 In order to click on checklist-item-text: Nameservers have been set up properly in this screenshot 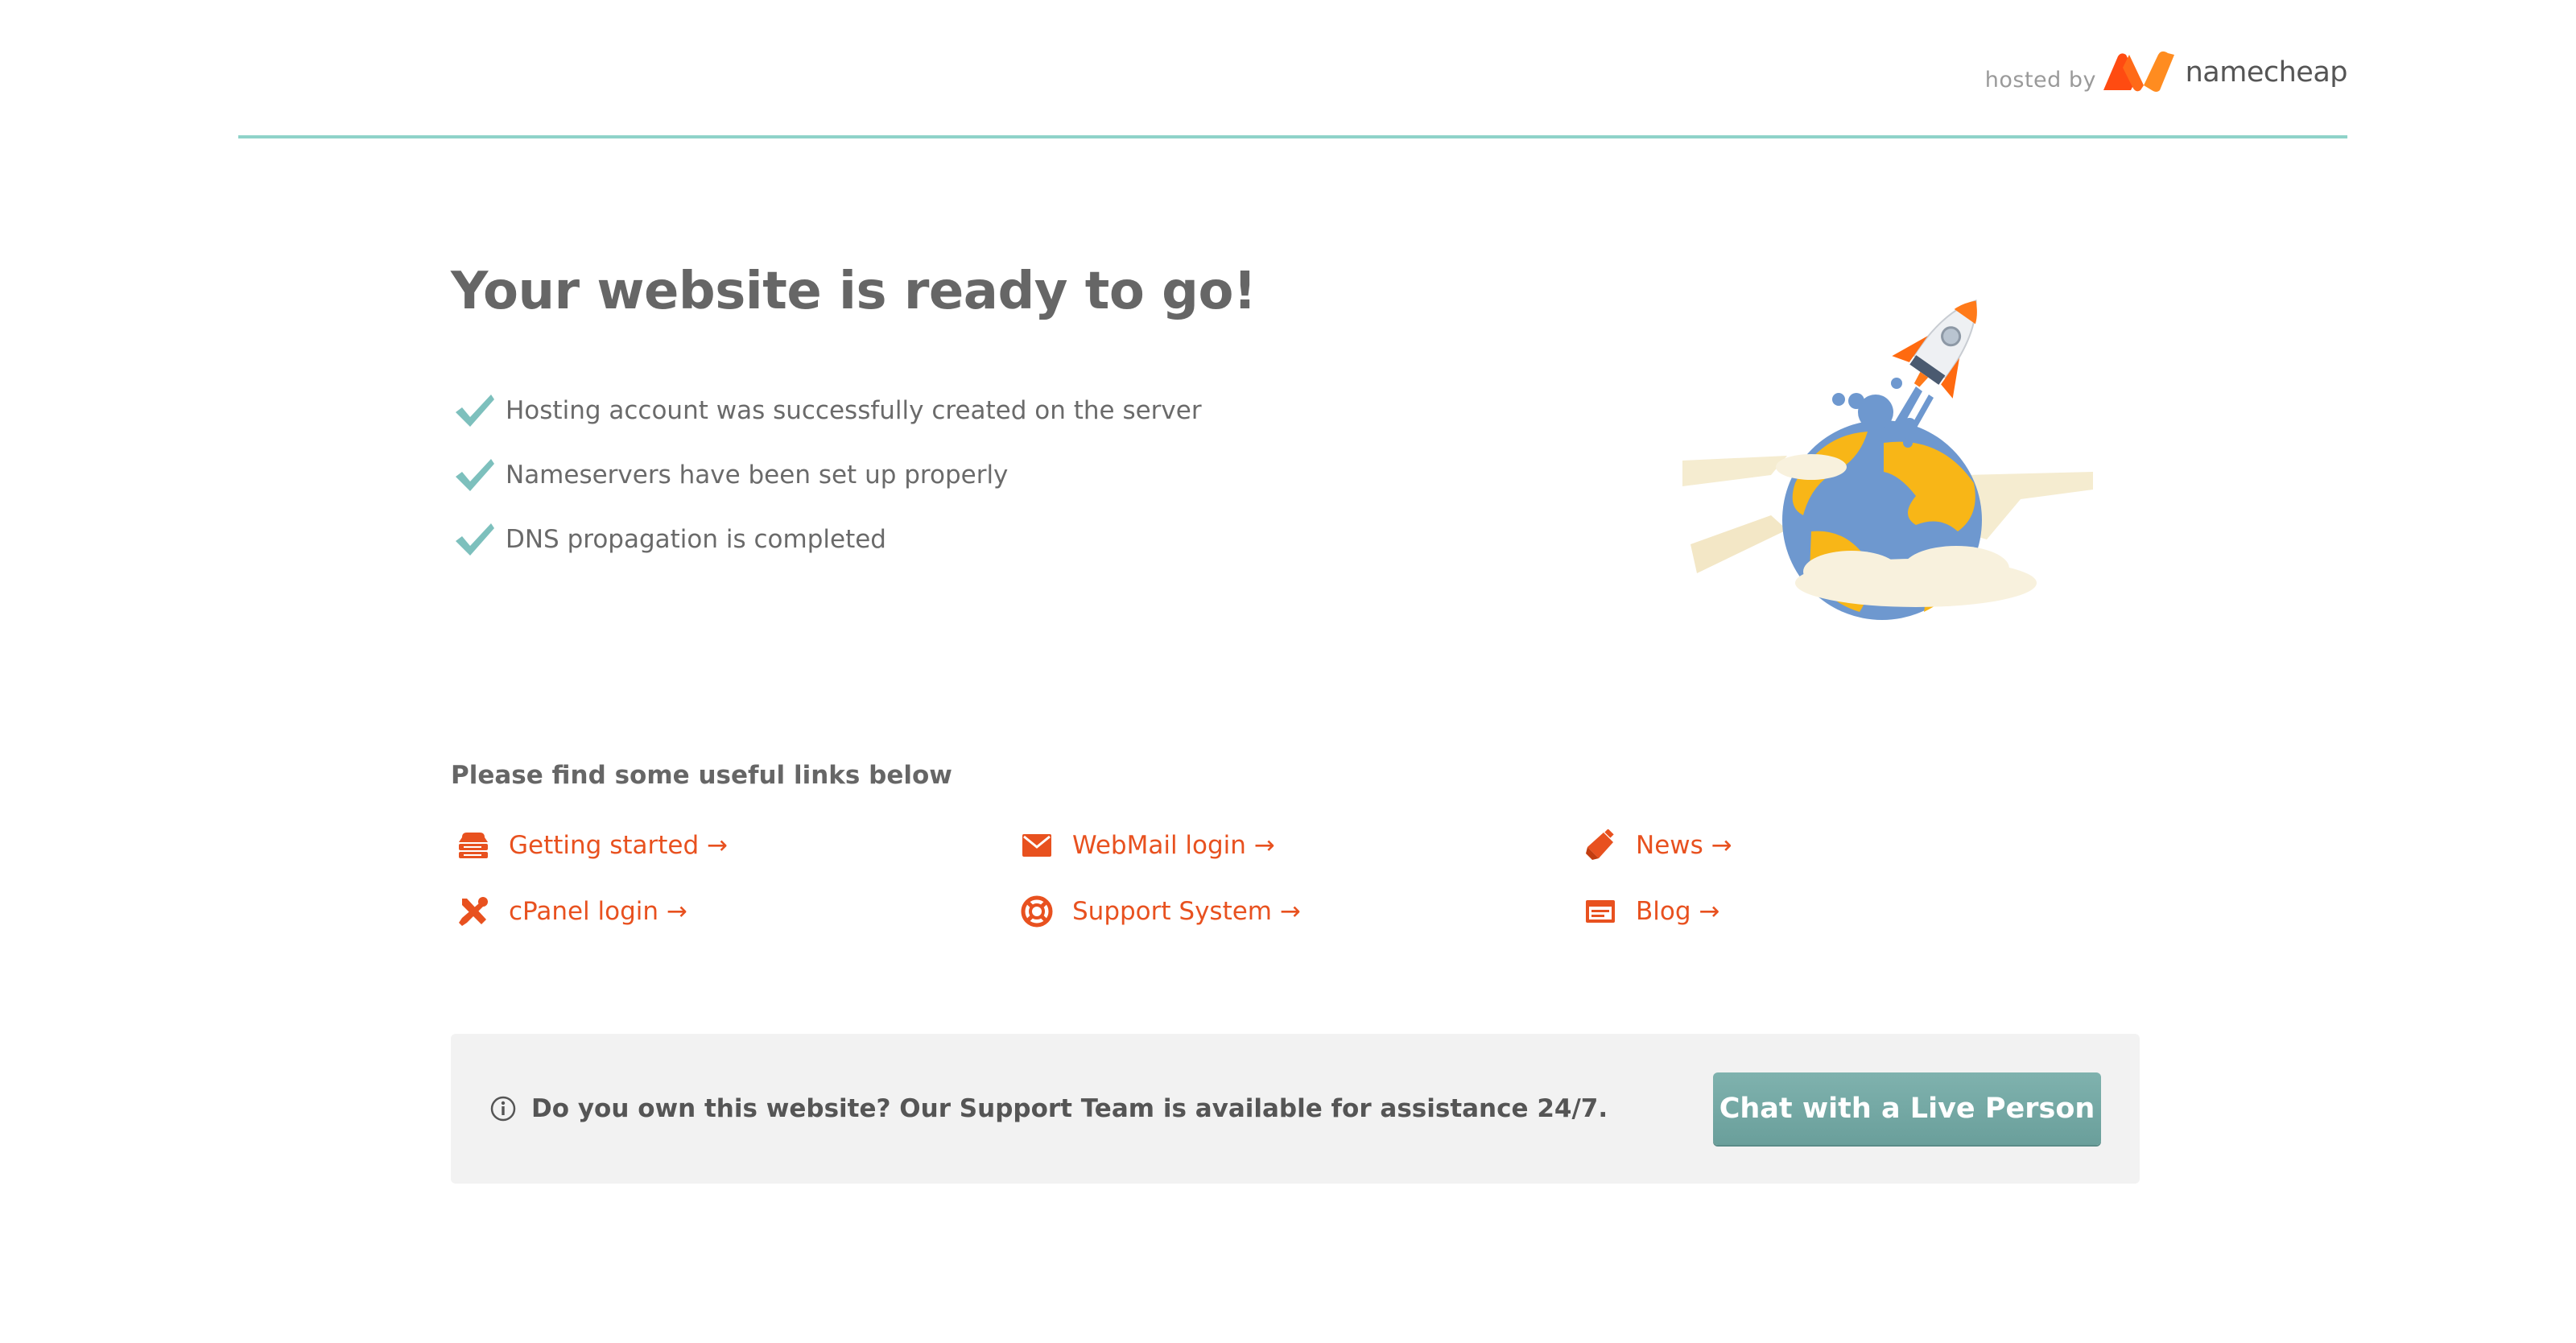, I will do `click(757, 475)`.